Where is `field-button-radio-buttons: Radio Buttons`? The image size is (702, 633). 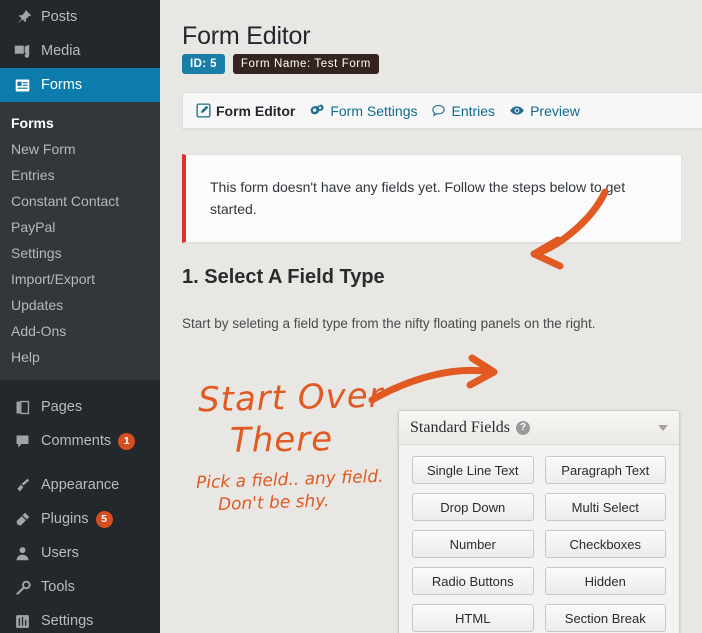
field-button-radio-buttons: Radio Buttons is located at coordinates (473, 581).